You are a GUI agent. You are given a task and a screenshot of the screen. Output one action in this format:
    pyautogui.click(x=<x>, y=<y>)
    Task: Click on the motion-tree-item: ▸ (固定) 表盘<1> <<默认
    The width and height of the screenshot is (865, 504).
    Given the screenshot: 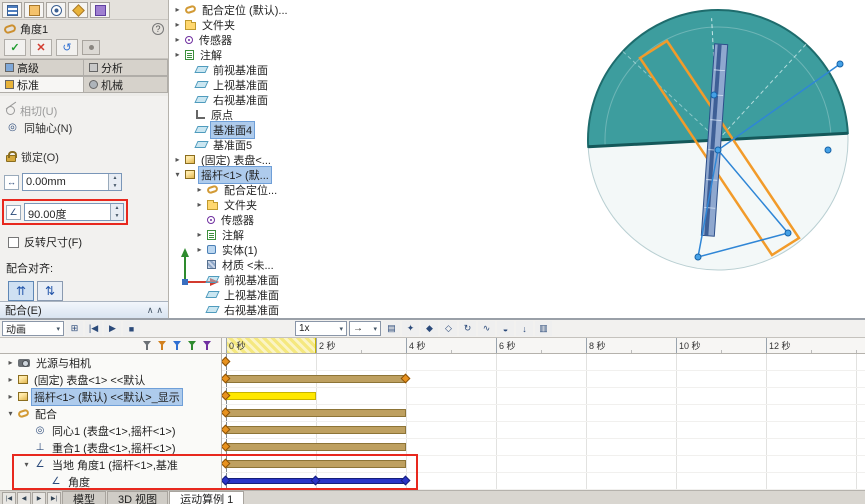 What is the action you would take?
    pyautogui.click(x=110, y=379)
    